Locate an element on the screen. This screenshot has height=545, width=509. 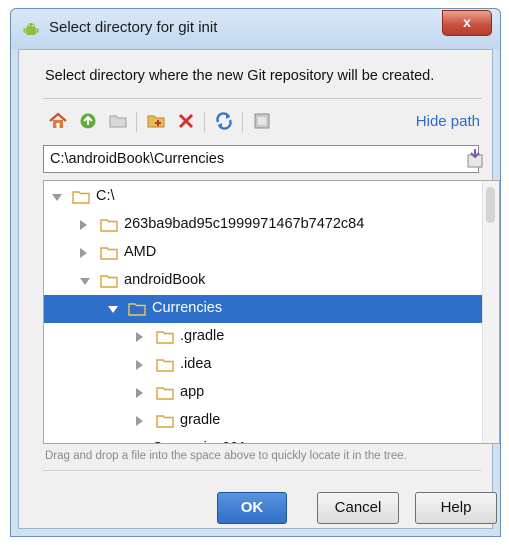
hide-path-link: Hide path is located at coordinates (448, 121).